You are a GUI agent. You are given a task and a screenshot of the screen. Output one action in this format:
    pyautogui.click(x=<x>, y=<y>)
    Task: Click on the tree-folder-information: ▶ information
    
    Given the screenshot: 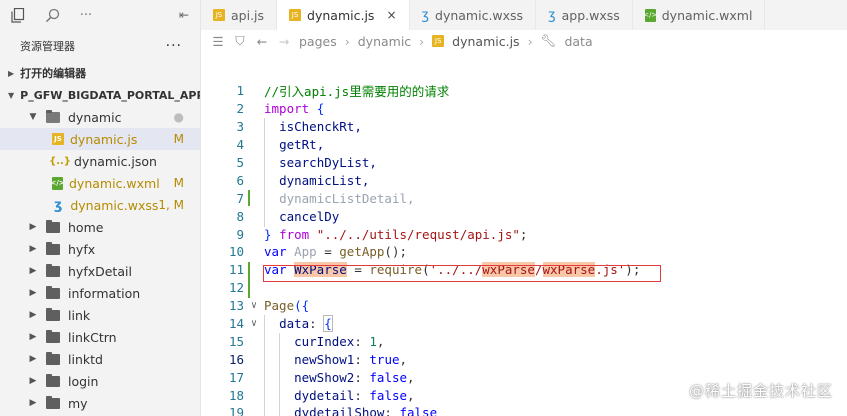 What is the action you would take?
    pyautogui.click(x=100, y=293)
    